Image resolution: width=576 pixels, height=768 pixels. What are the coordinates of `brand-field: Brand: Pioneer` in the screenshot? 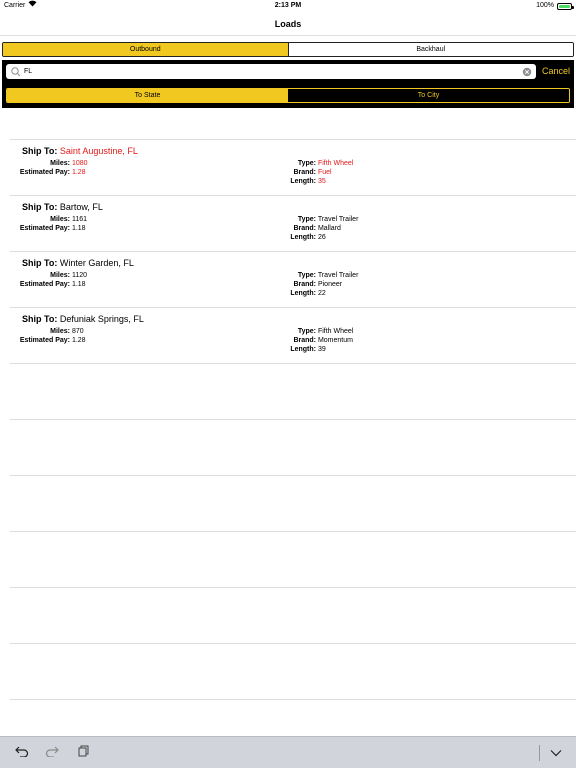 It's located at (311, 284).